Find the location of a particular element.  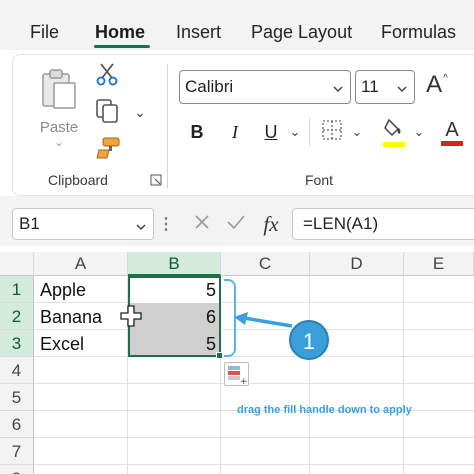

active-tab-indicator is located at coordinates (122, 46).